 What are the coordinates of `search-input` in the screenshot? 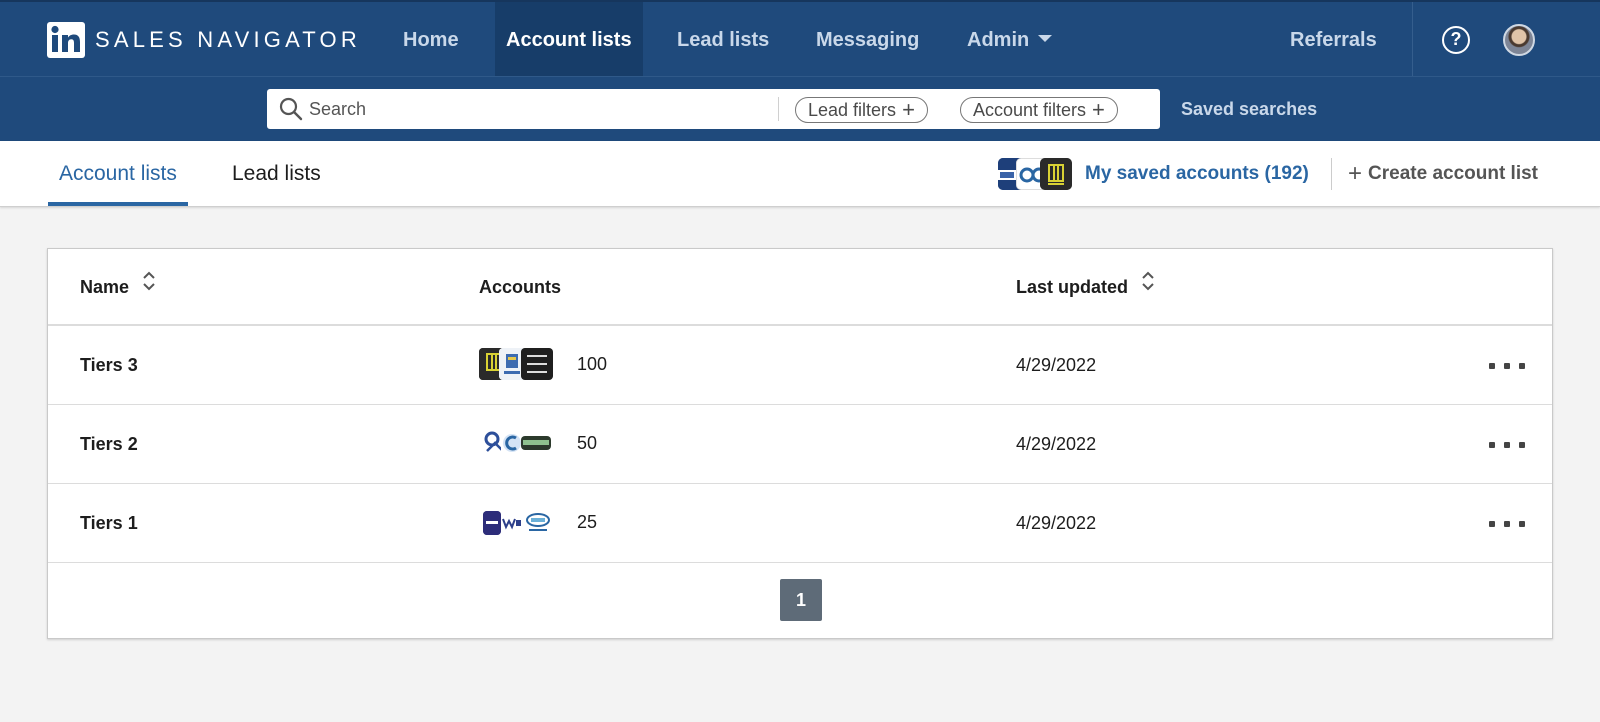 It's located at (674, 109).